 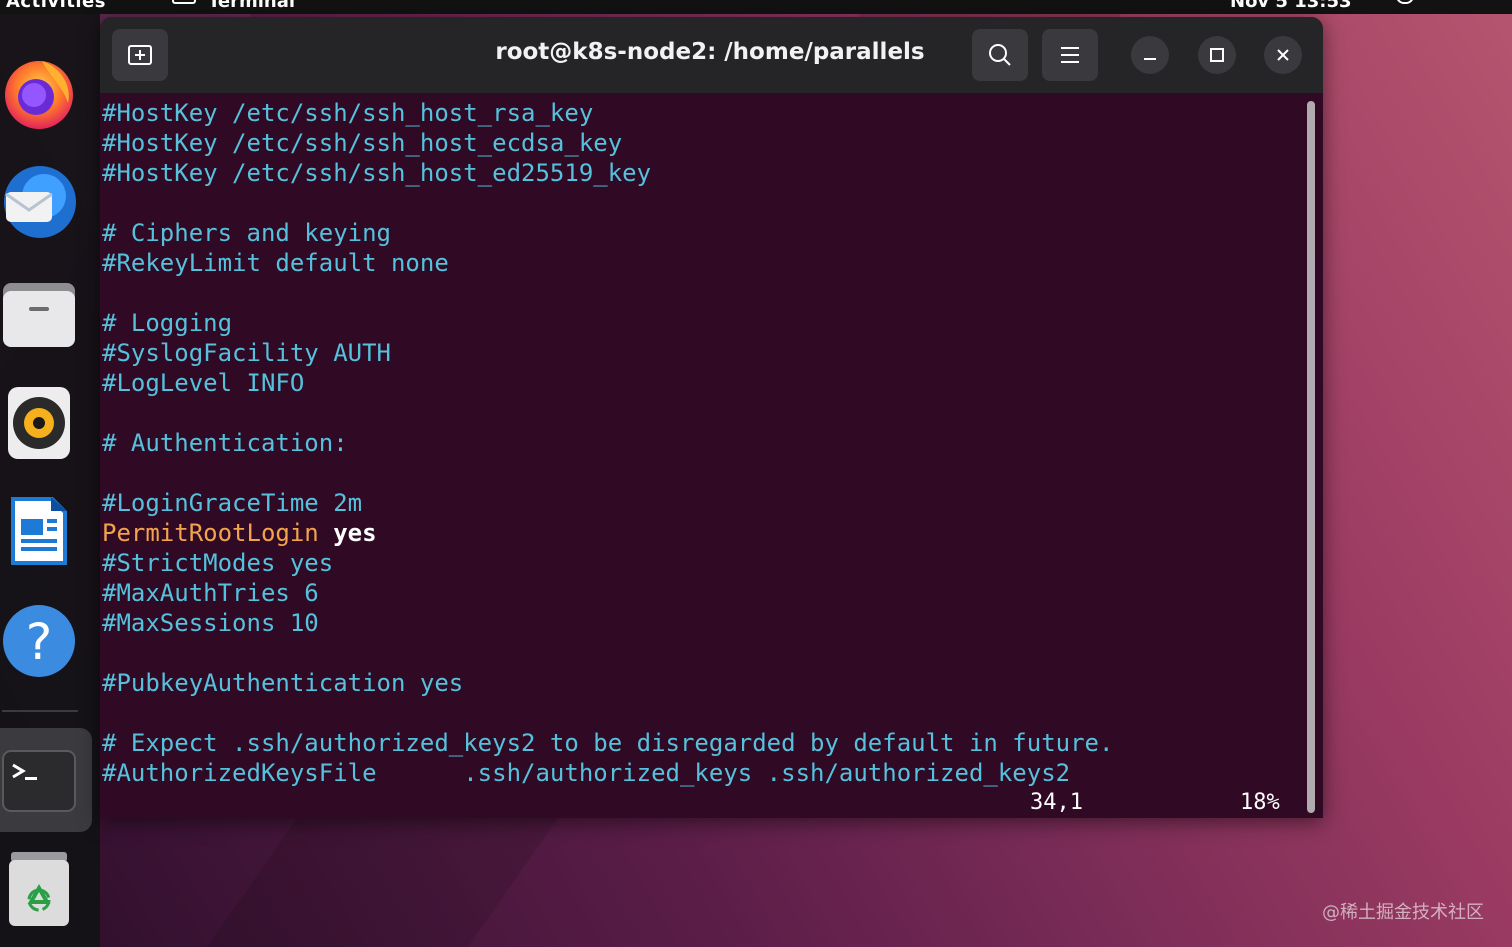 I want to click on files-icon, so click(x=39, y=315).